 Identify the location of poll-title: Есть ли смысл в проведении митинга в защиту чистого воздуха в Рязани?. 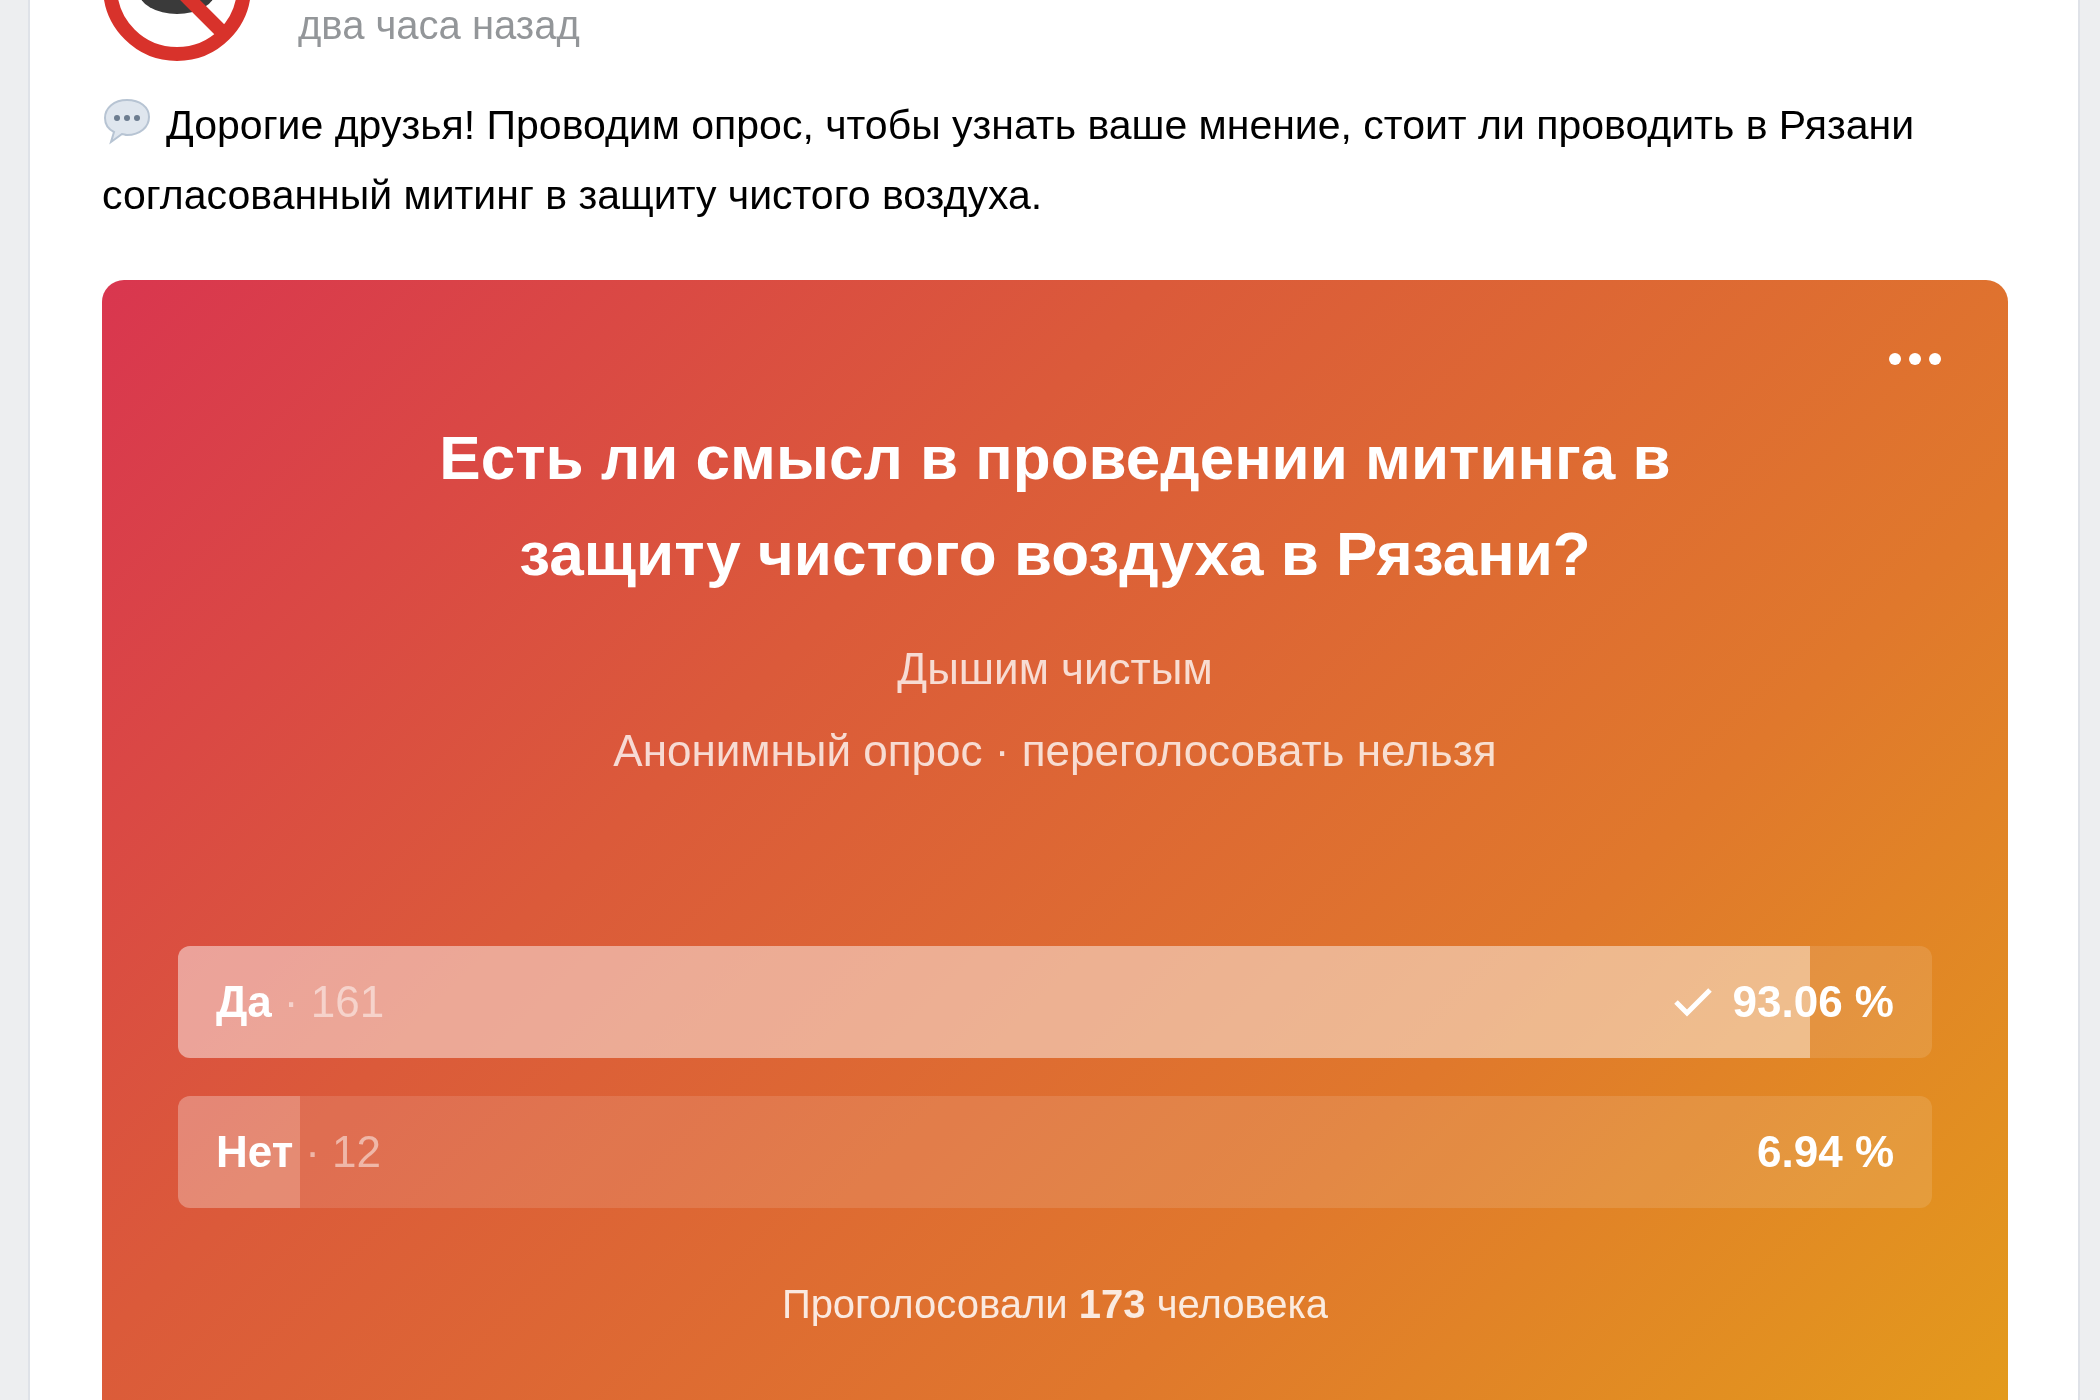
(1055, 506).